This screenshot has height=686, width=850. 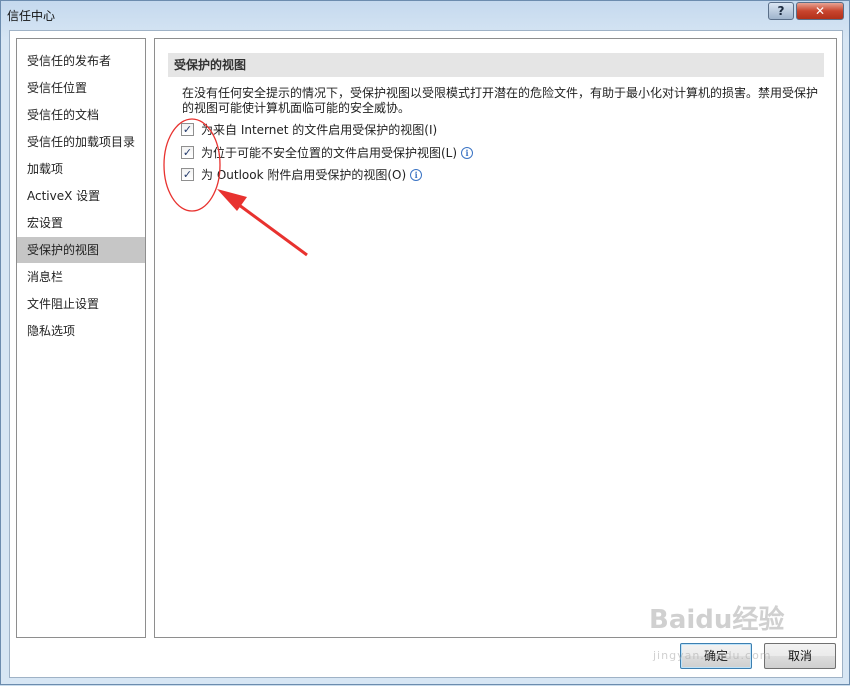 What do you see at coordinates (235, 187) in the screenshot?
I see `annotation-overlay` at bounding box center [235, 187].